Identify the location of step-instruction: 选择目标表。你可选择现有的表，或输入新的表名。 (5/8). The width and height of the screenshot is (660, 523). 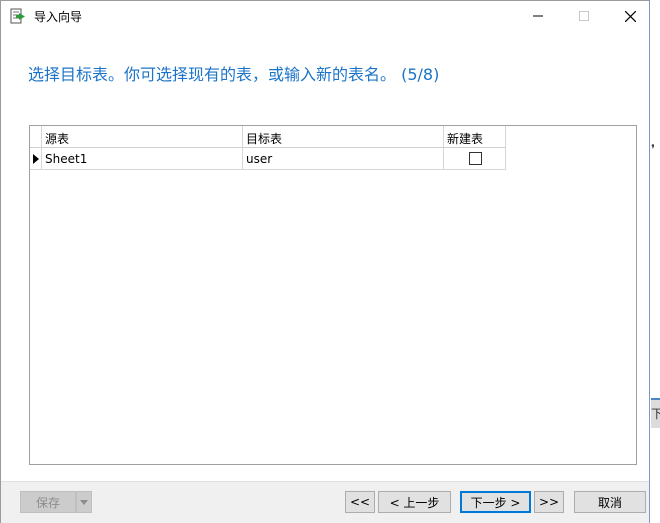
(234, 74).